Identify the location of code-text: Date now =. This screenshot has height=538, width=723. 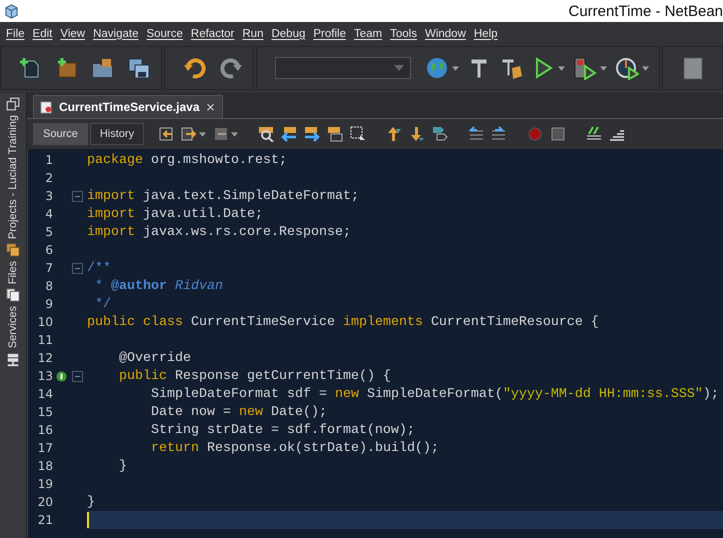
(191, 412).